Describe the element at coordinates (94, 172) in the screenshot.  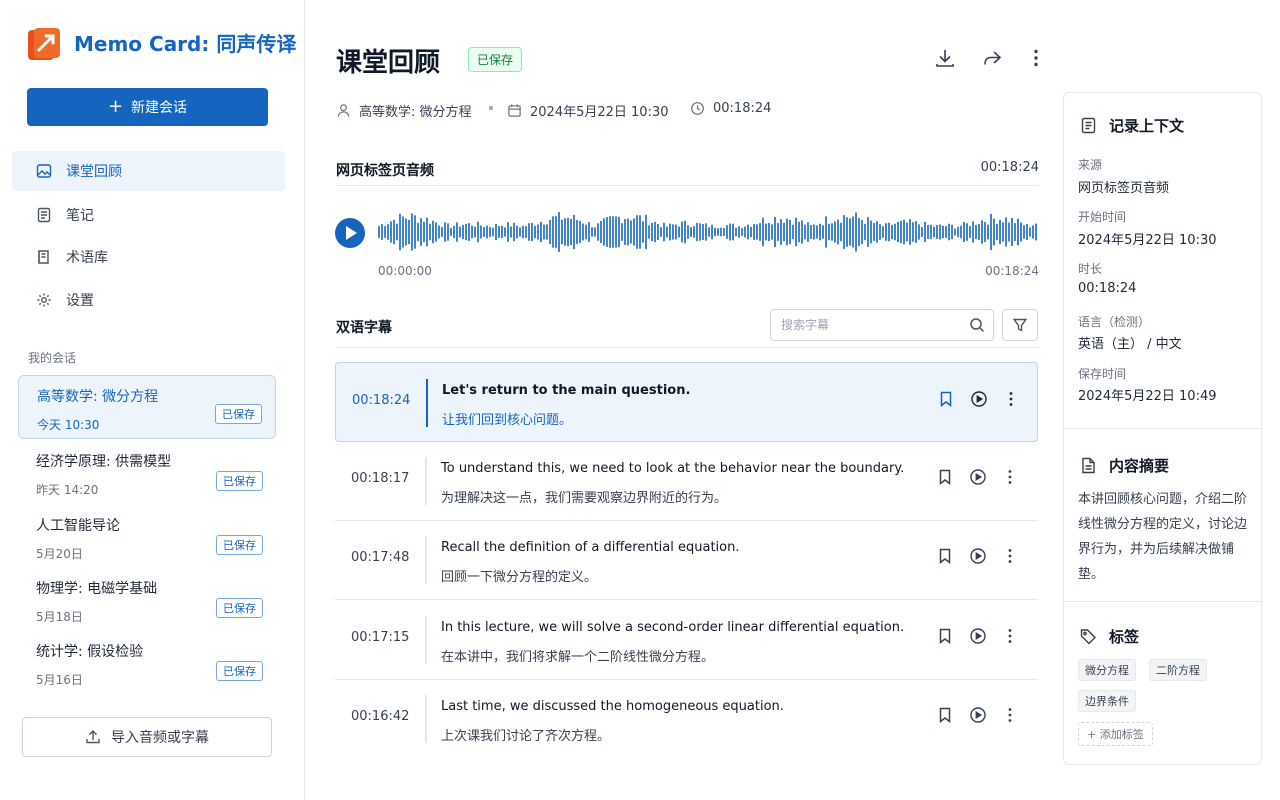
I see `nav-item-label: 课堂回顾` at that location.